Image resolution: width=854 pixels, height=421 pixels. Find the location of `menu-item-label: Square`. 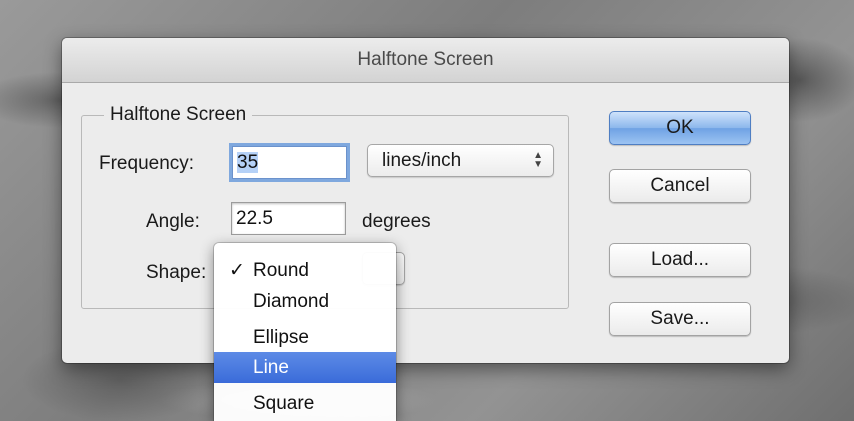

menu-item-label: Square is located at coordinates (284, 403).